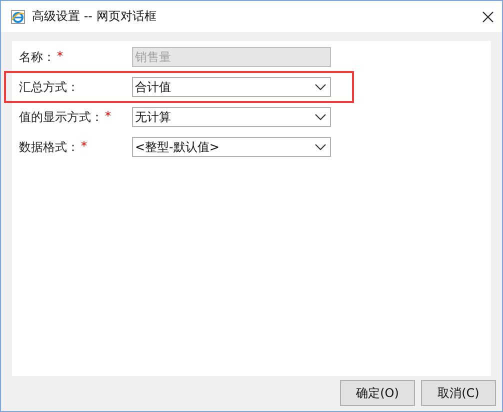 This screenshot has height=412, width=503. What do you see at coordinates (231, 87) in the screenshot?
I see `dropdown: 合计值` at bounding box center [231, 87].